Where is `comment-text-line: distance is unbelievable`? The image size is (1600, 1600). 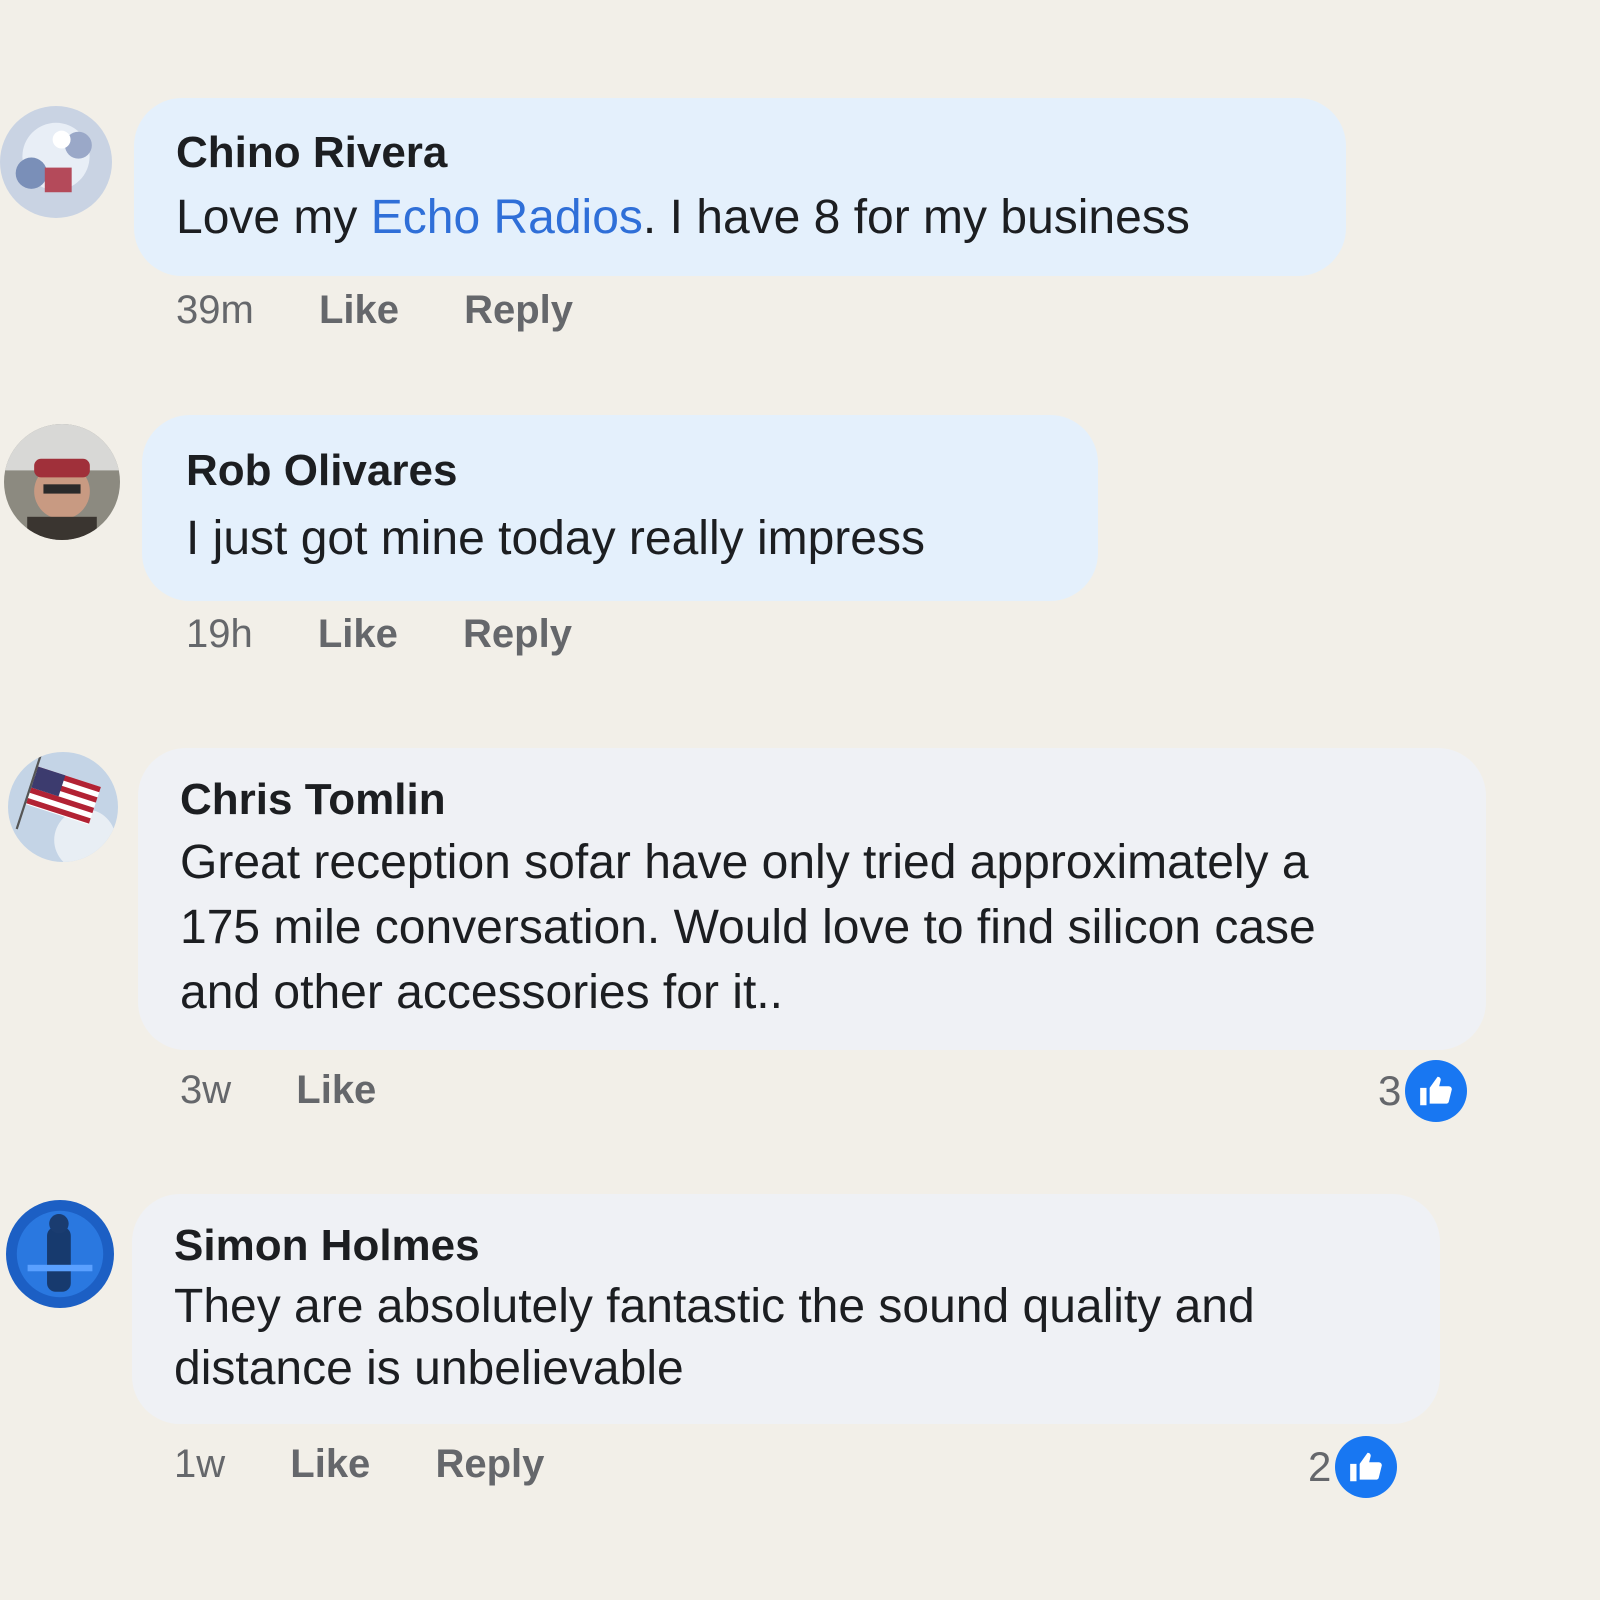 comment-text-line: distance is unbelievable is located at coordinates (429, 1368).